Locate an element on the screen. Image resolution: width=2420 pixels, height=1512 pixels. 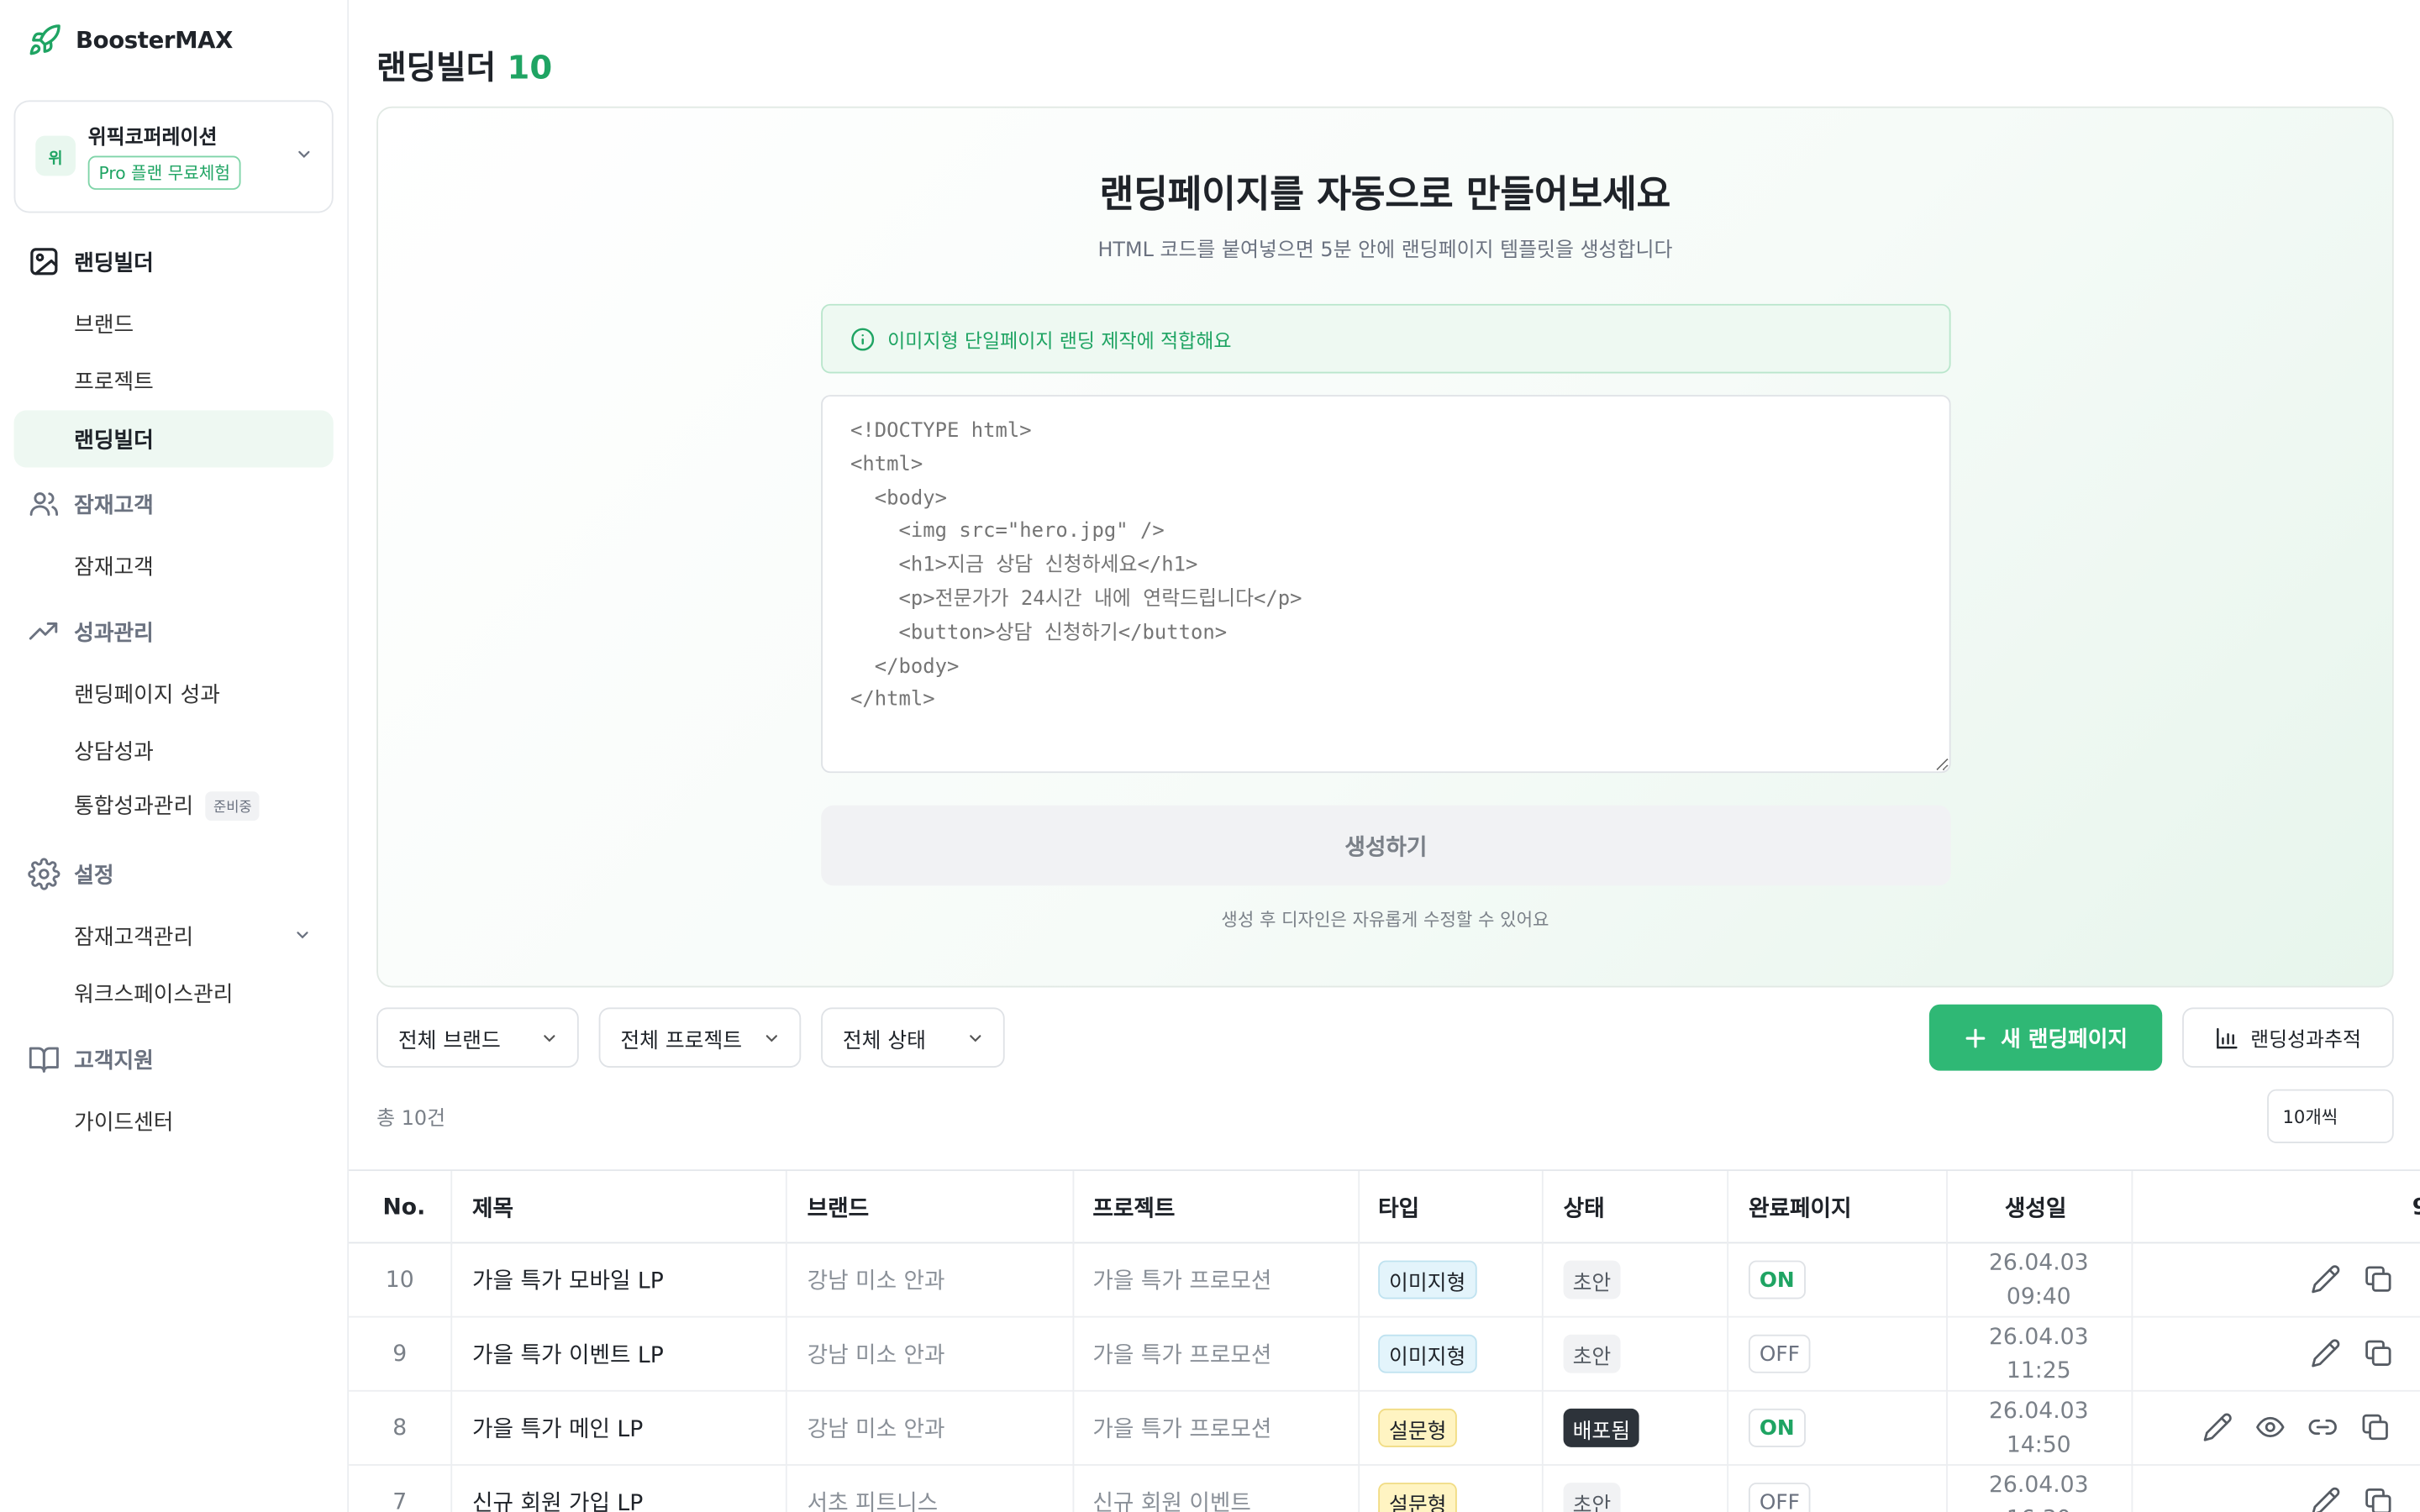
header-type: 타입 is located at coordinates (1399, 1209).